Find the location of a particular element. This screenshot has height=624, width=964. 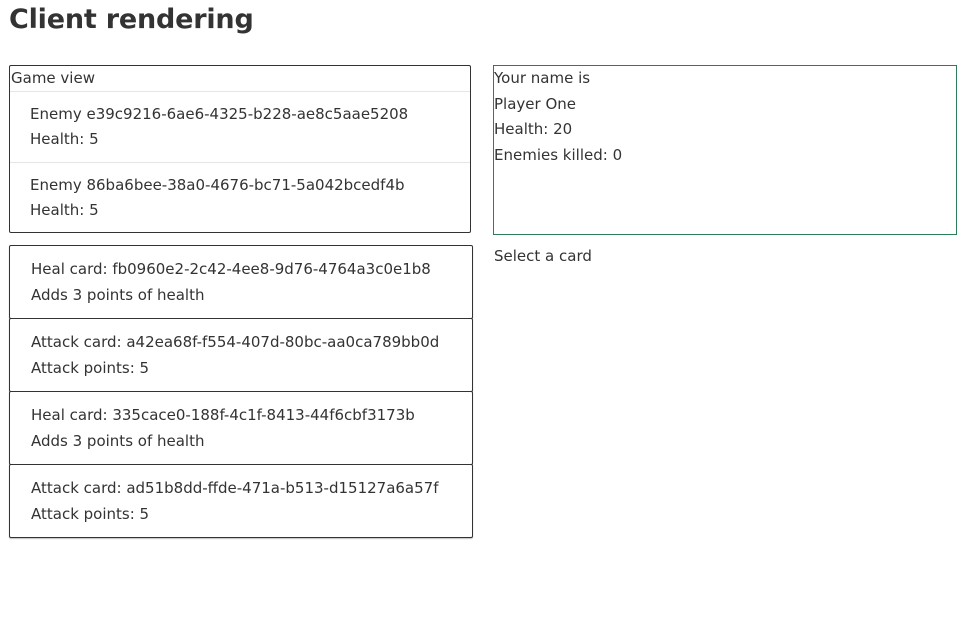

player-health: Health: 20 is located at coordinates (533, 129).